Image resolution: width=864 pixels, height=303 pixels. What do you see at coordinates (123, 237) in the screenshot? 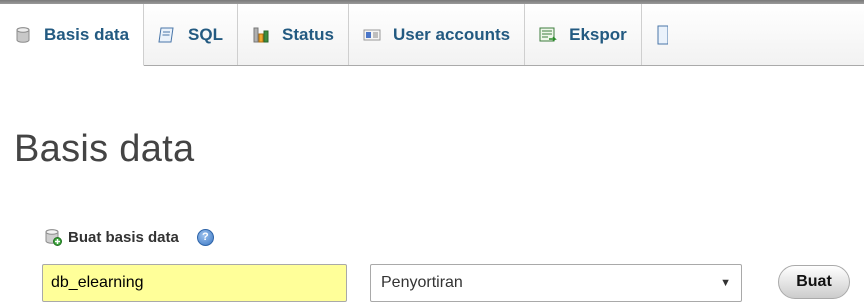
I see `create-database-label: Buat basis data` at bounding box center [123, 237].